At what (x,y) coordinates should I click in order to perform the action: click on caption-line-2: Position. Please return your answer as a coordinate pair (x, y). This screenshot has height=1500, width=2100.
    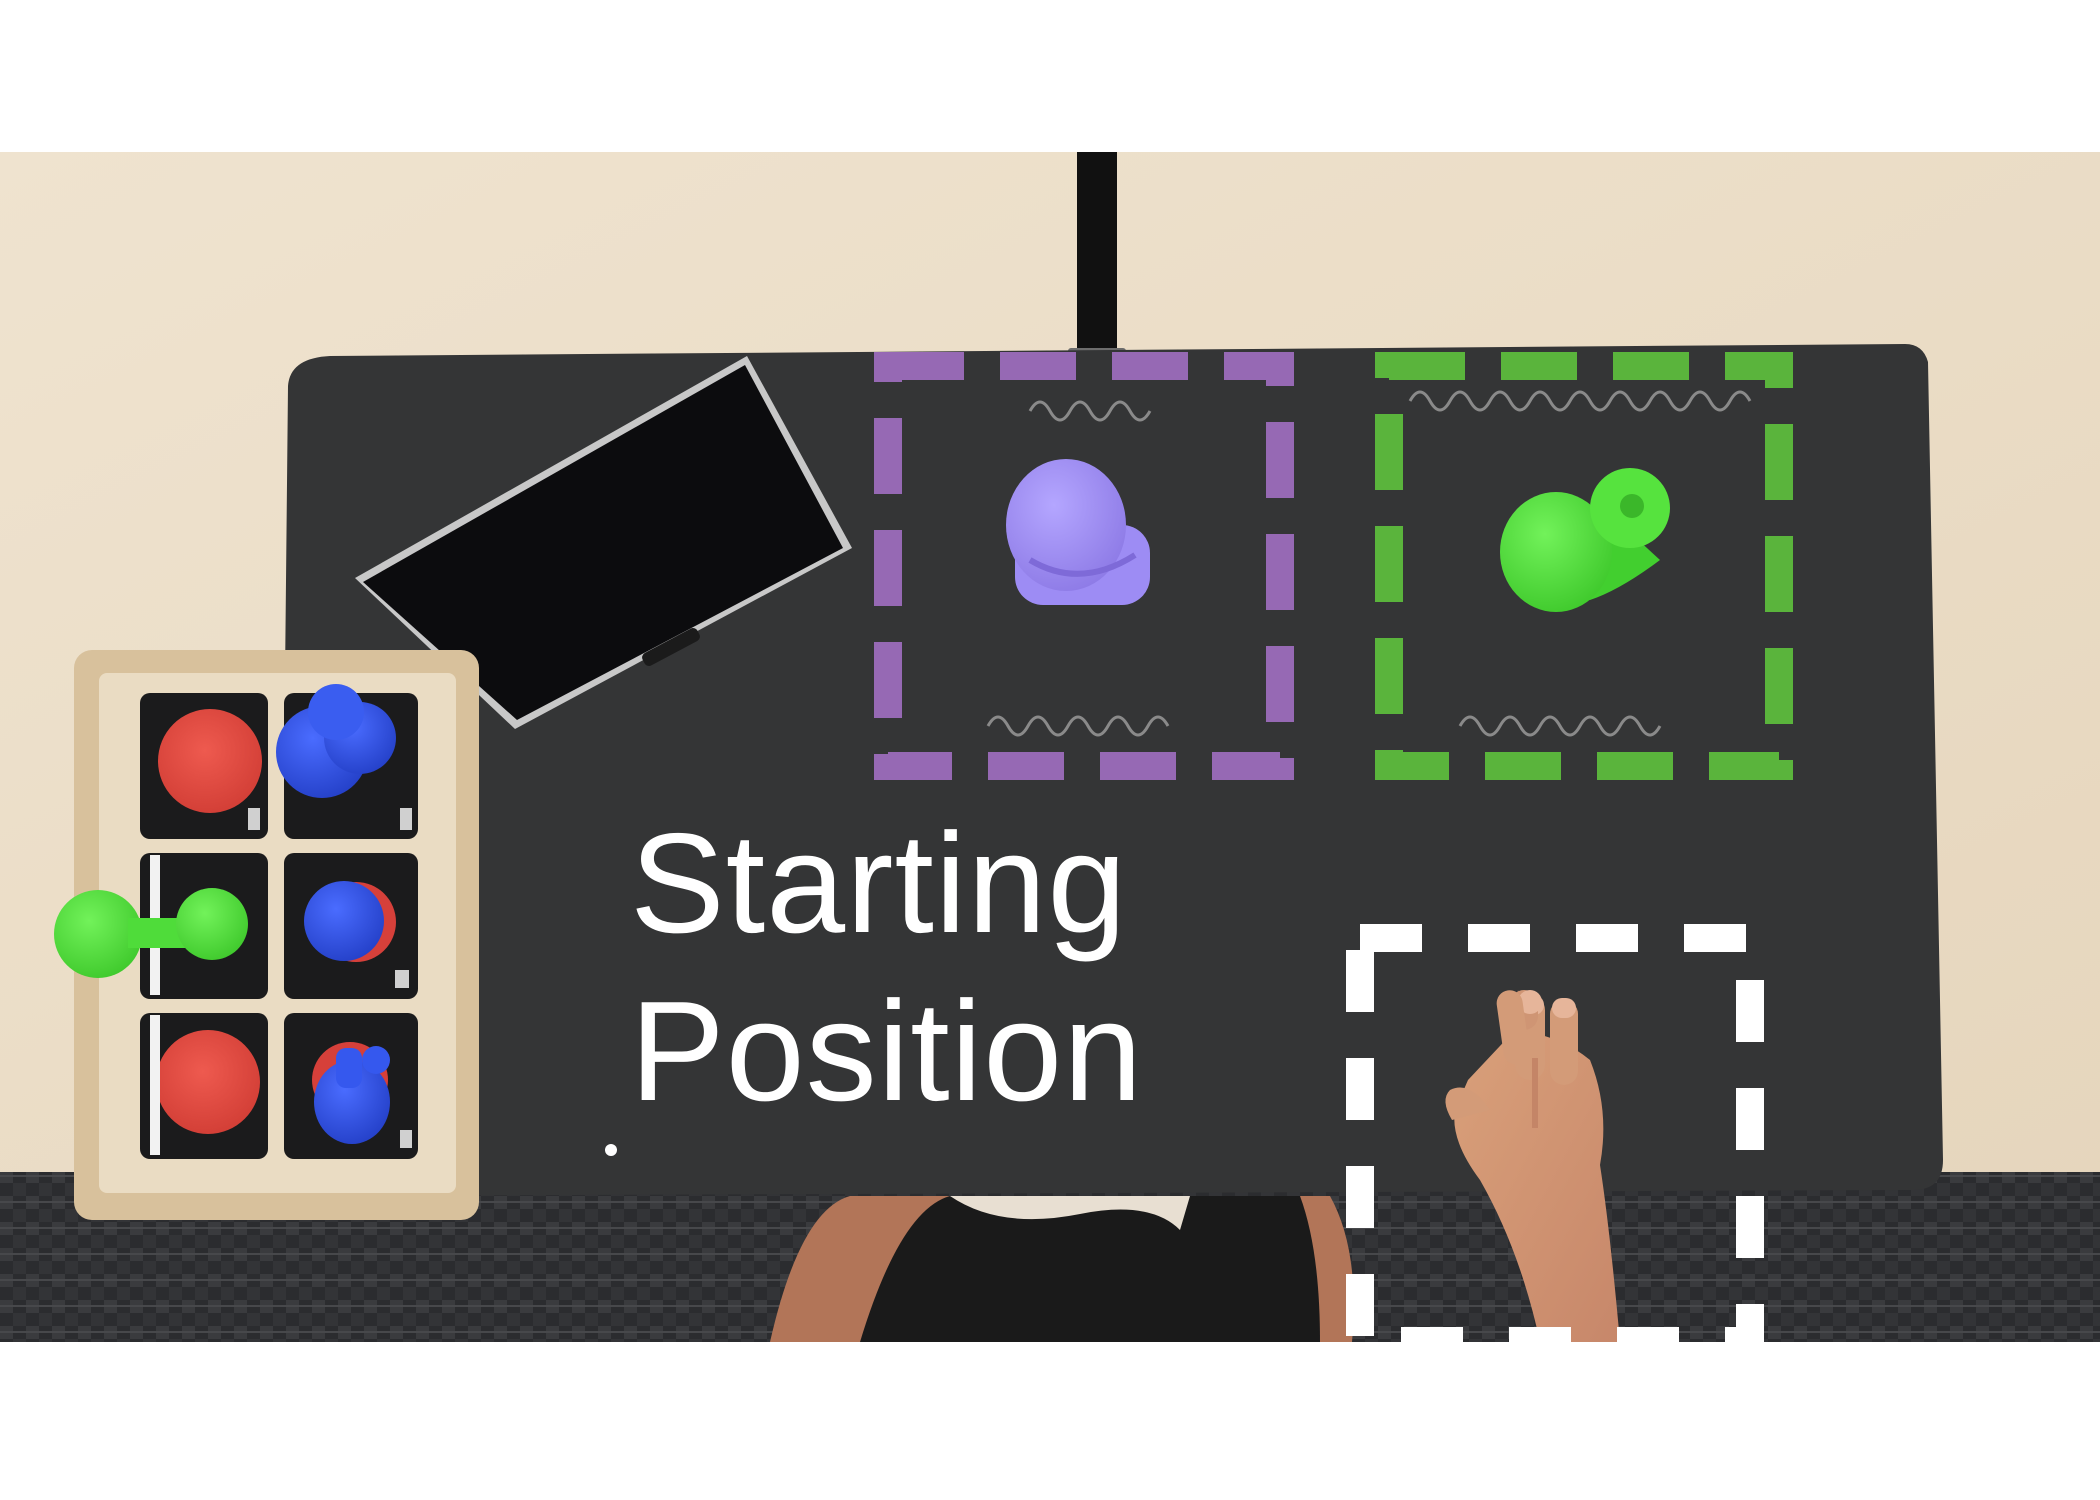
    Looking at the image, I should click on (887, 1051).